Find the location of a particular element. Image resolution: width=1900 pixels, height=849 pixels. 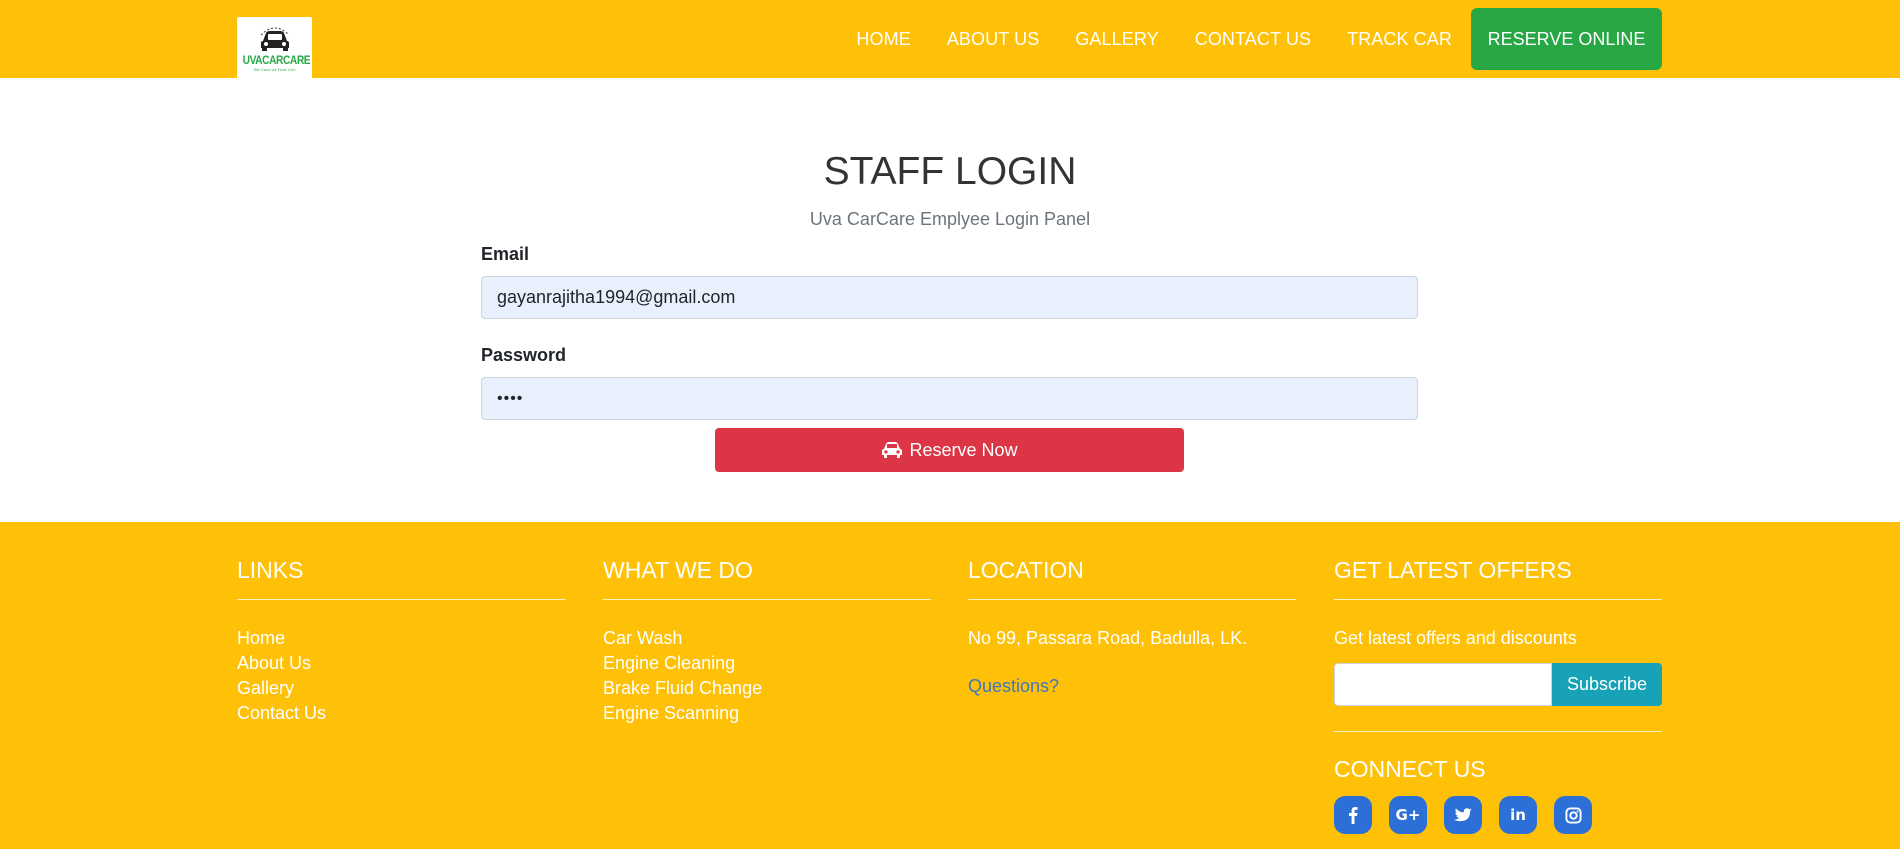

twitter-icon is located at coordinates (1463, 815).